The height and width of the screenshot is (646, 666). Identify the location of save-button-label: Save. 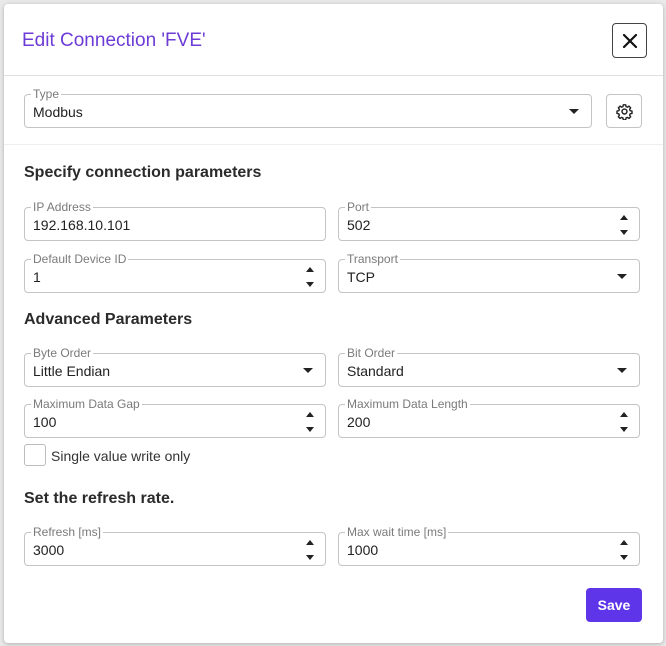
(614, 605).